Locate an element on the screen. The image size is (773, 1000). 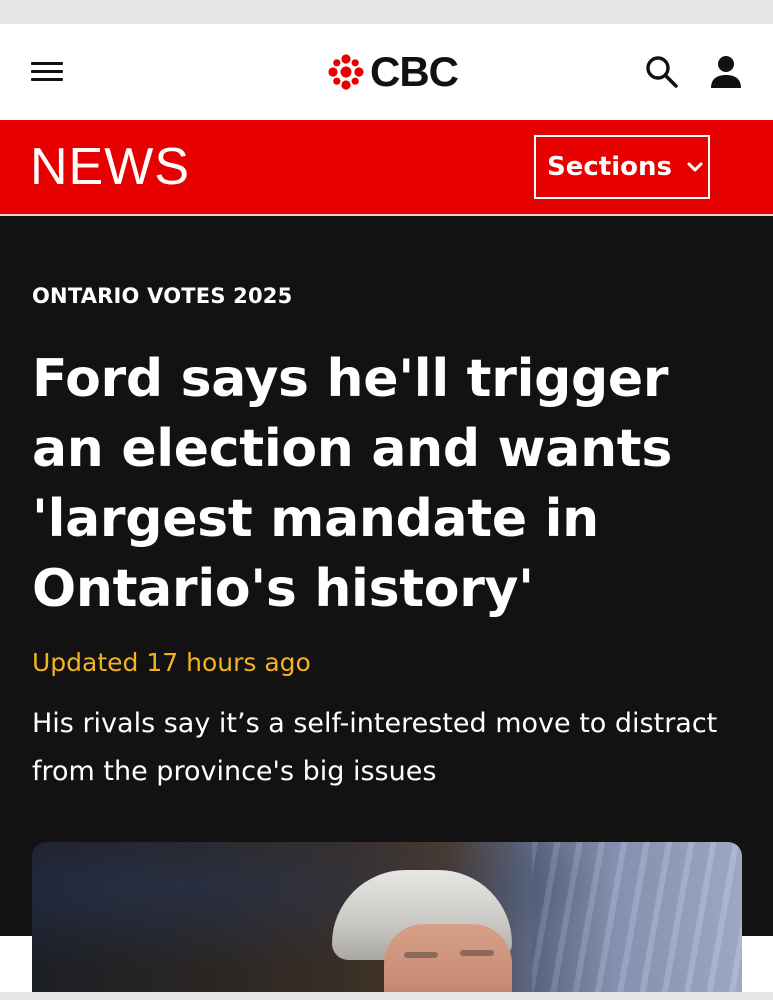
top-system-strip is located at coordinates (386, 12).